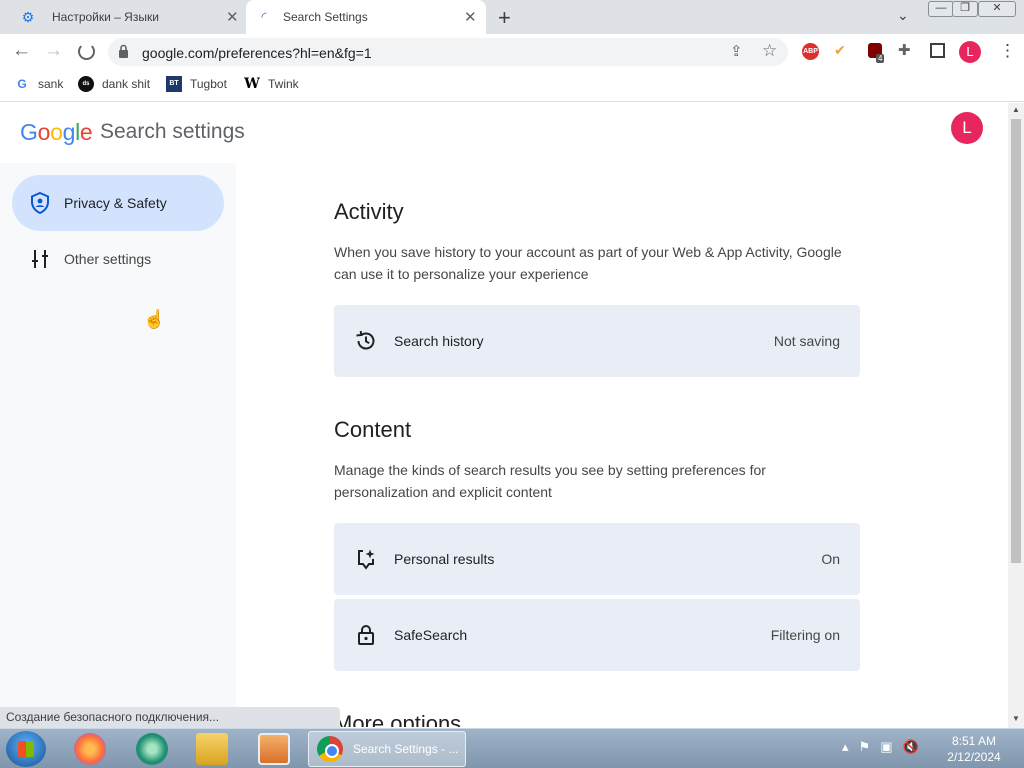 This screenshot has width=1024, height=768. I want to click on media-player-icon, so click(274, 749).